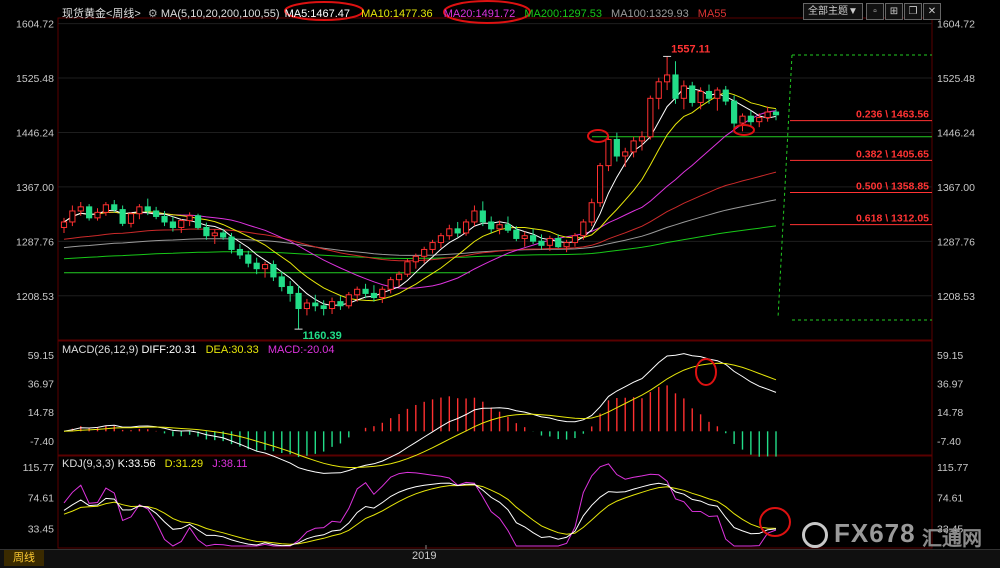  What do you see at coordinates (184, 464) in the screenshot?
I see `d-value: D:31.29` at bounding box center [184, 464].